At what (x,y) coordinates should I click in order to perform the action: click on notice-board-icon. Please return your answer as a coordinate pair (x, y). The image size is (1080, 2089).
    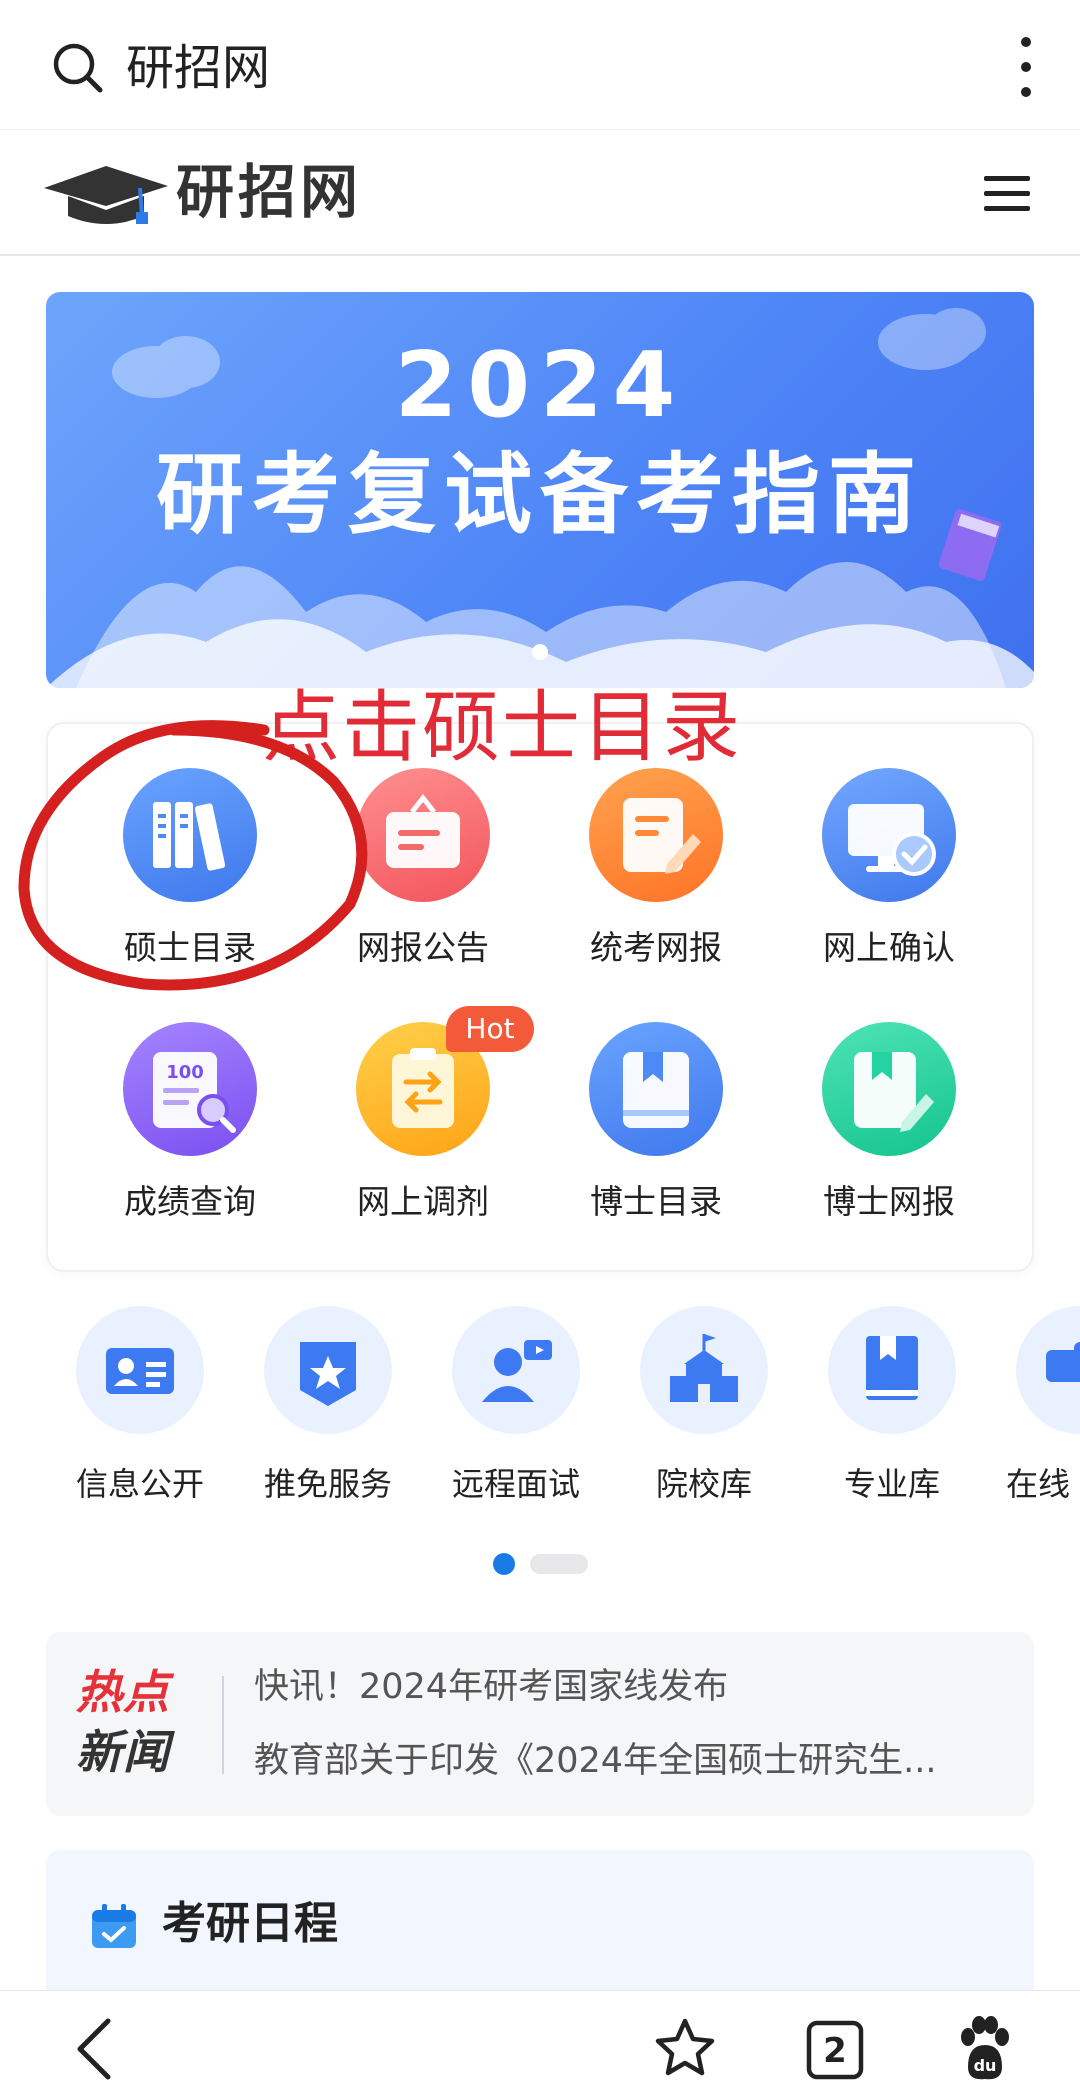
    Looking at the image, I should click on (423, 830).